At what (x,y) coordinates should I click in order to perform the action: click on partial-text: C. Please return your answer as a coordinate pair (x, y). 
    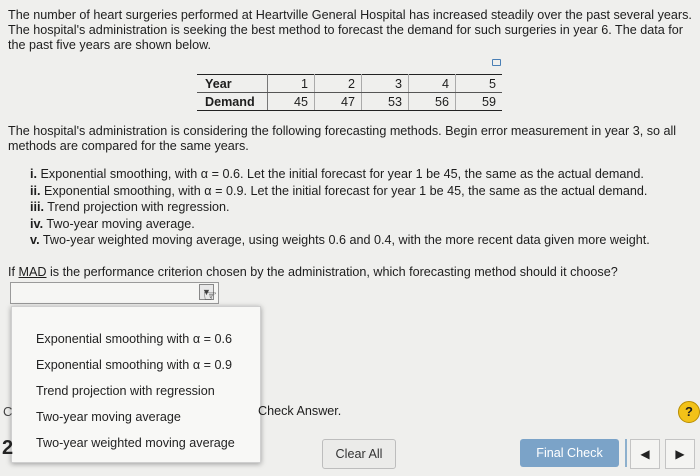
    Looking at the image, I should click on (8, 411).